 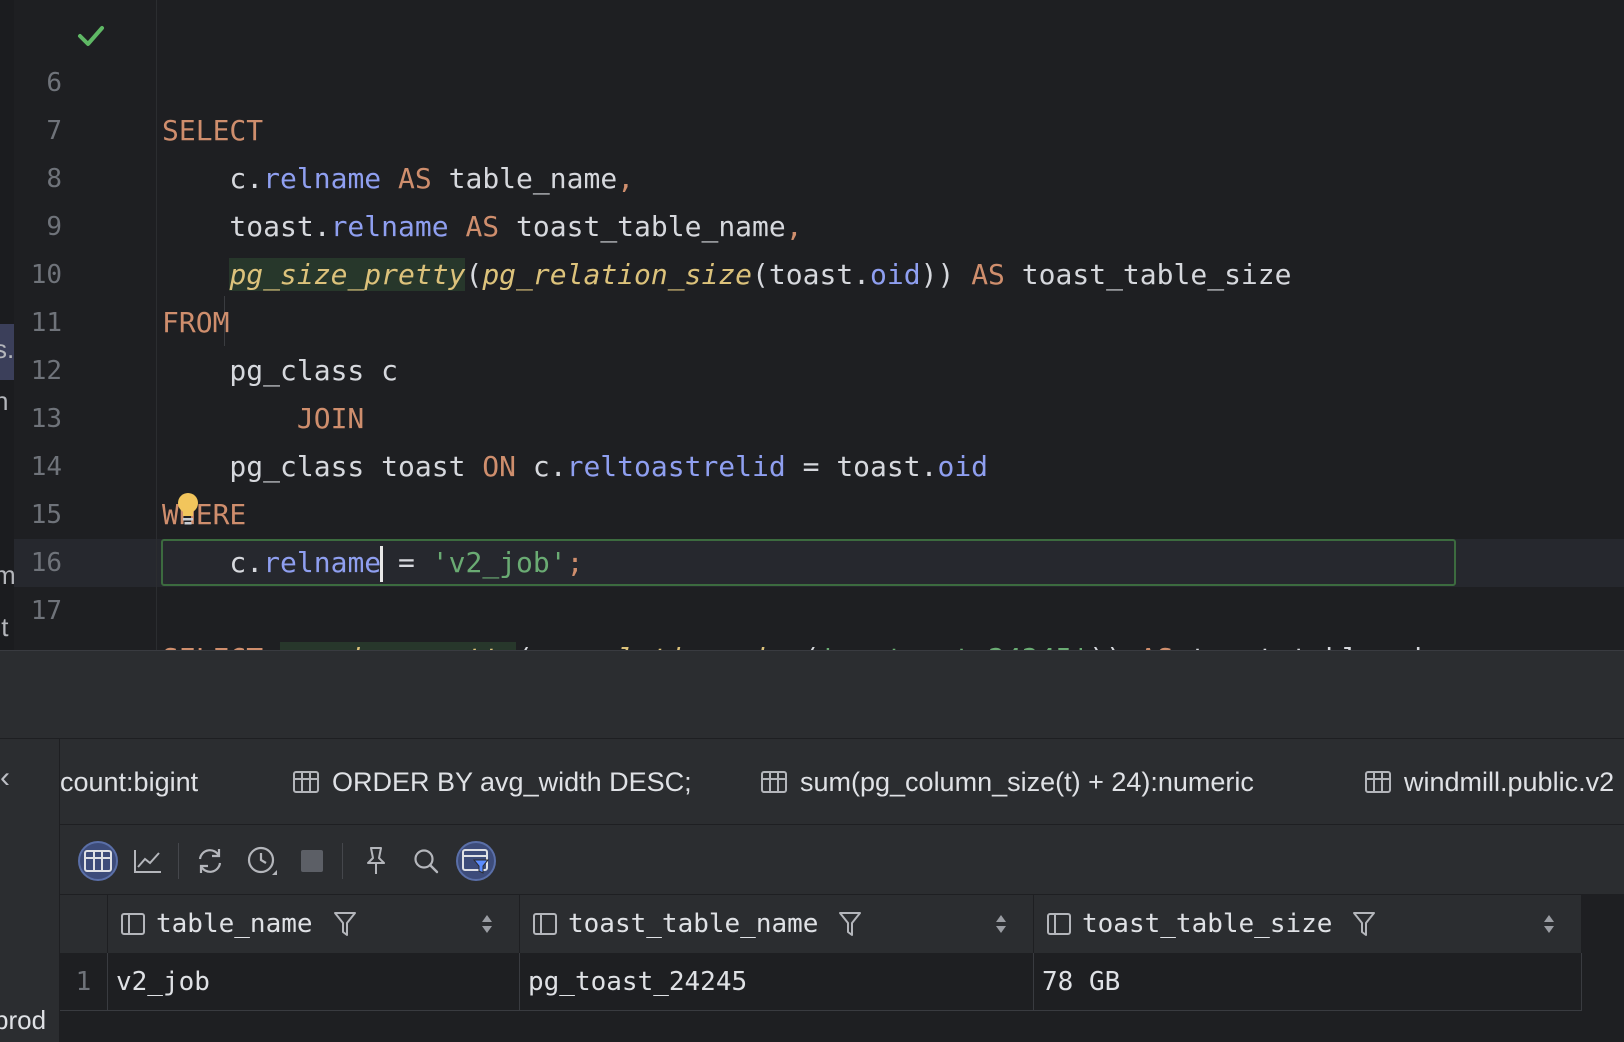 I want to click on result-tab: sum(pg_column_size(t) + 24):numeric, so click(x=1007, y=781).